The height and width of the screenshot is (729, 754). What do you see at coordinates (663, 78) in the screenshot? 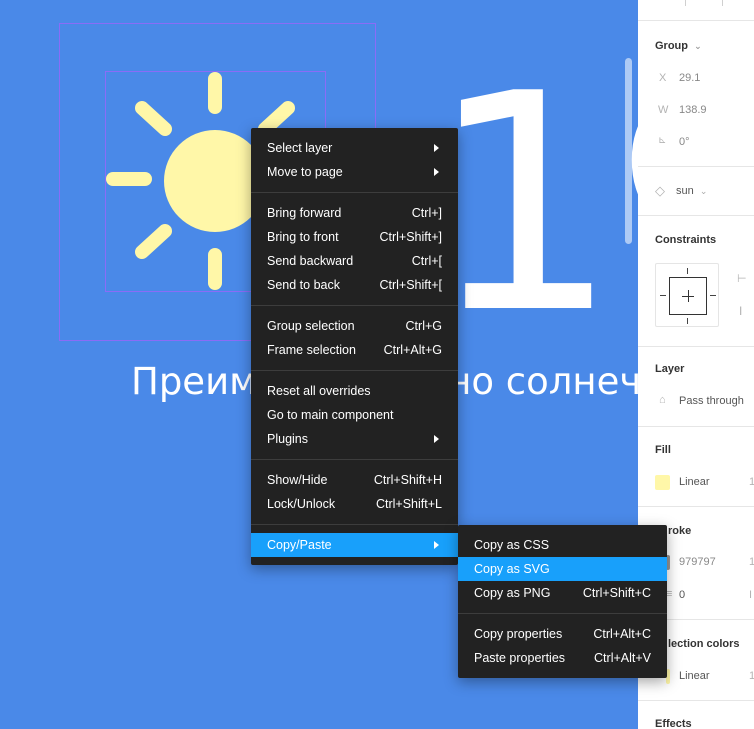
I see `x-label: X` at bounding box center [663, 78].